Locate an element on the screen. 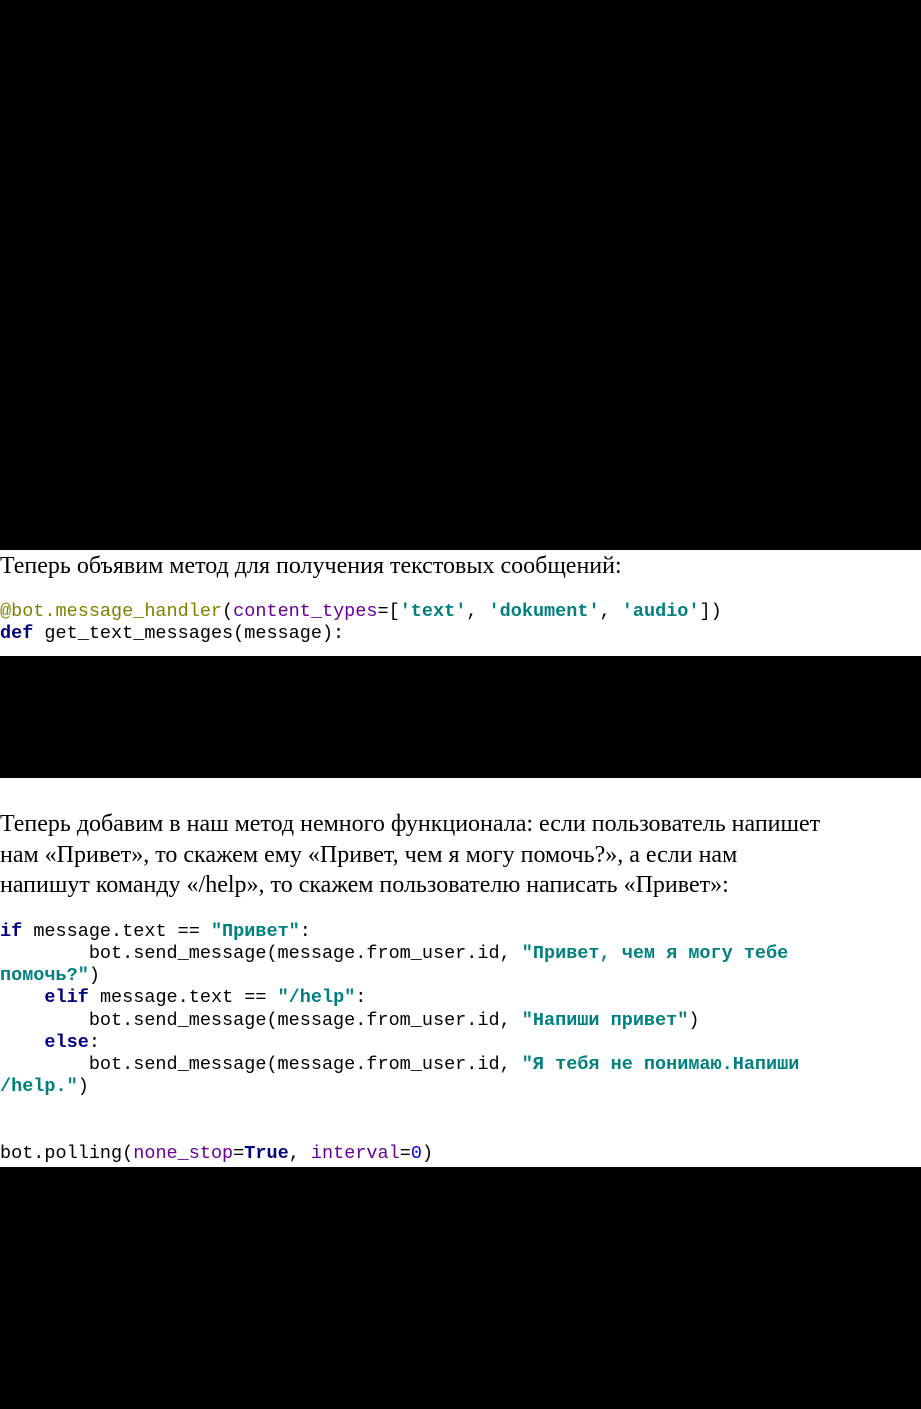  paragraph-line: pip install pyTelegramBotAPI is located at coordinates (144, 228).